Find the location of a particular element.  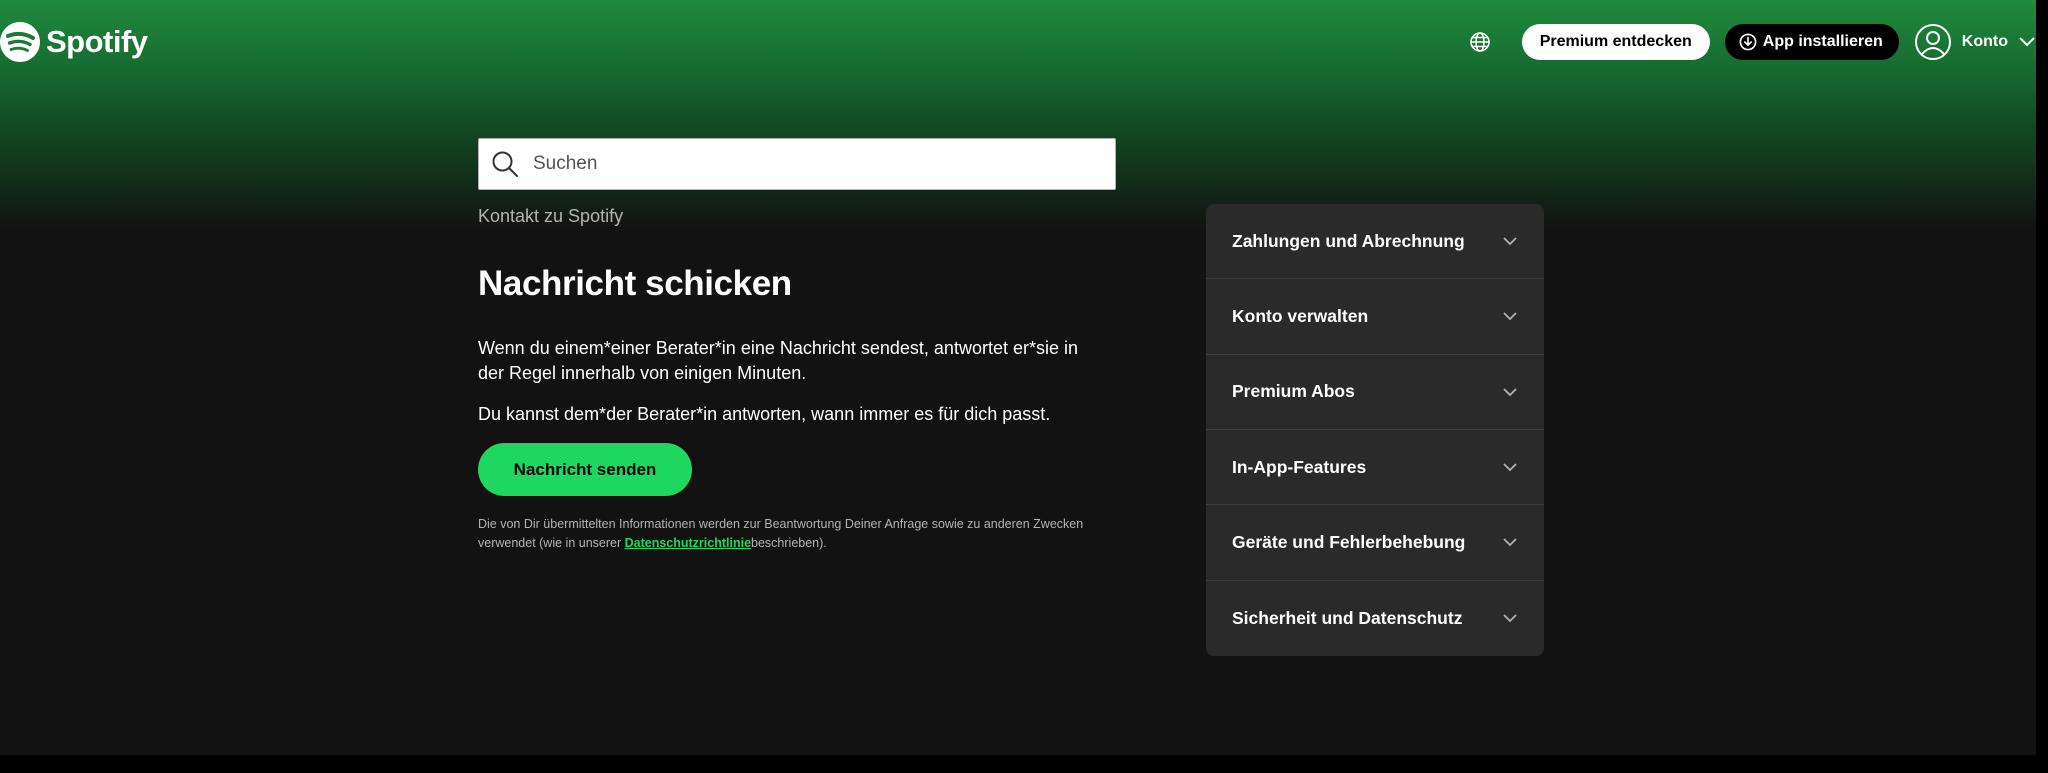

logo-wordmark: Spotify is located at coordinates (97, 41).